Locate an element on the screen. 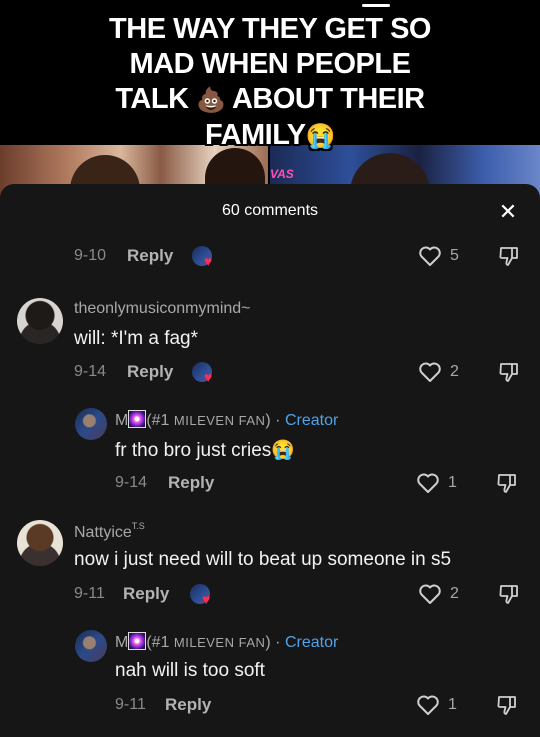 The height and width of the screenshot is (737, 540). like-button: 5 is located at coordinates (443, 256).